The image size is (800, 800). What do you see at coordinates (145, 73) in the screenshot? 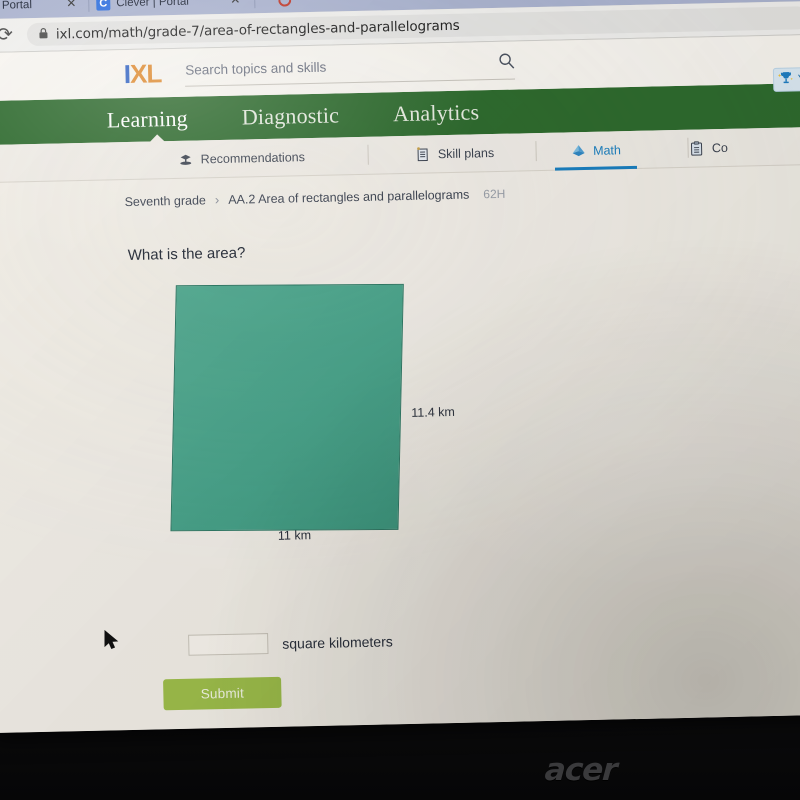
I see `ixl-logo-xl: XL` at bounding box center [145, 73].